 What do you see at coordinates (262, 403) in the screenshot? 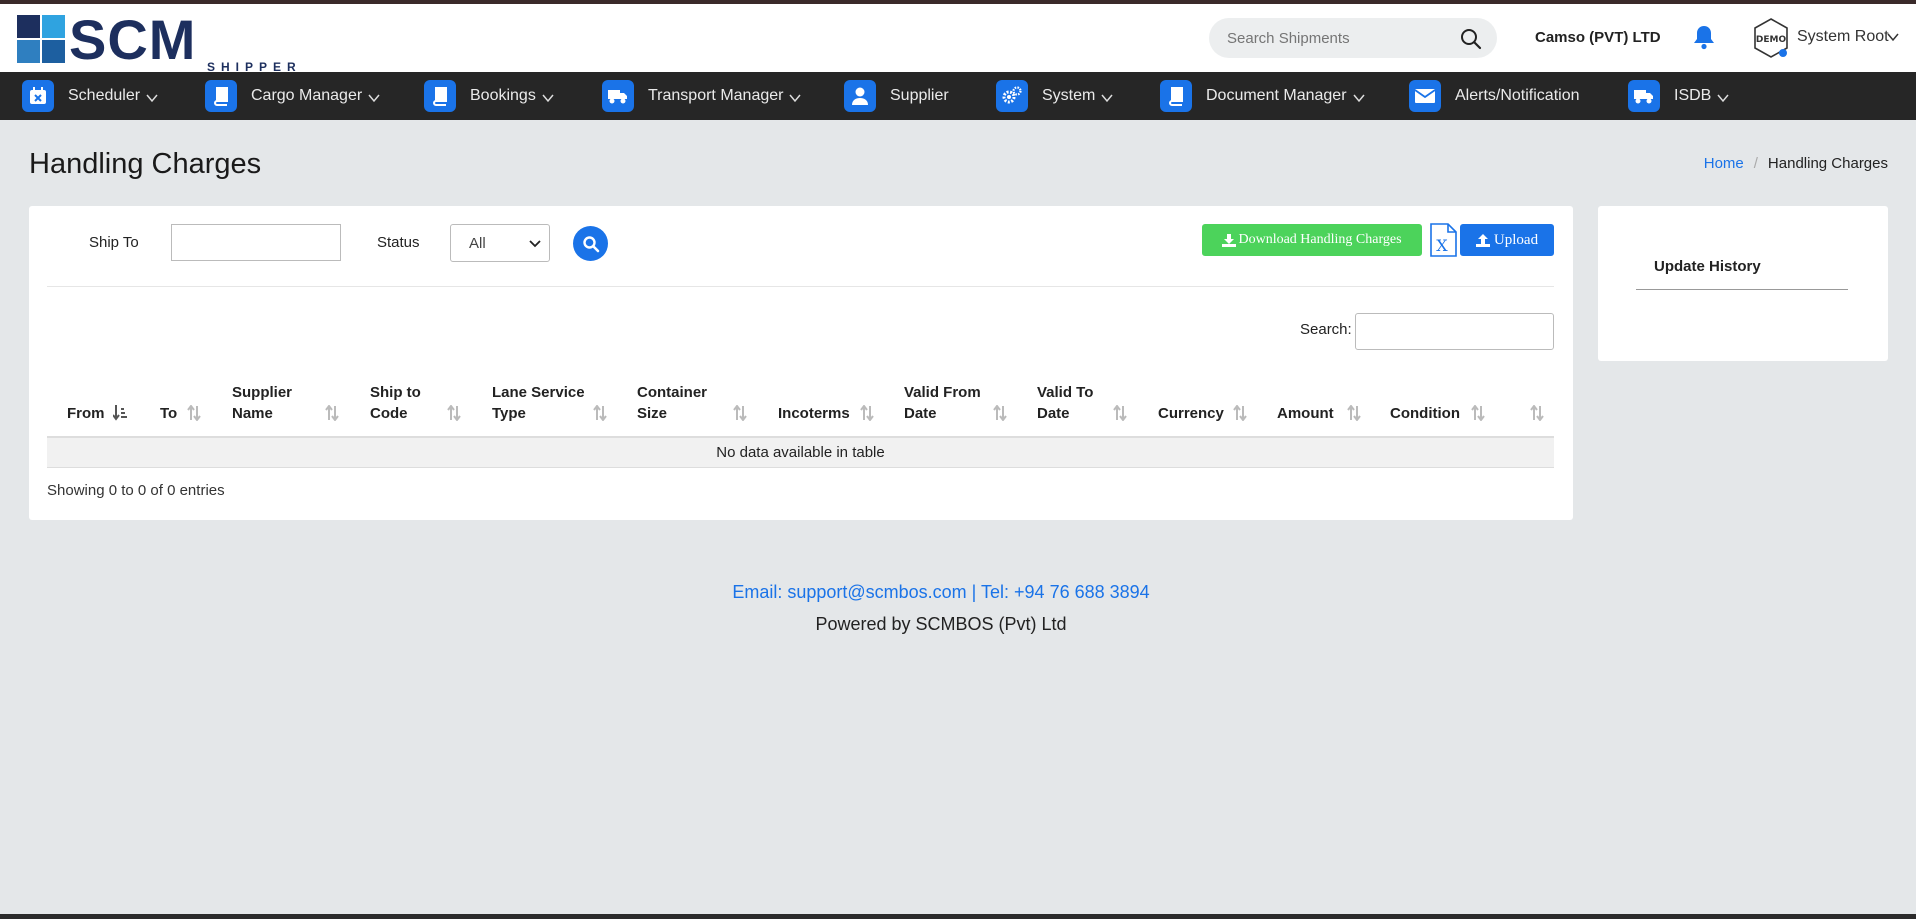
I see `column-header-supplier-name: Supplier Name` at bounding box center [262, 403].